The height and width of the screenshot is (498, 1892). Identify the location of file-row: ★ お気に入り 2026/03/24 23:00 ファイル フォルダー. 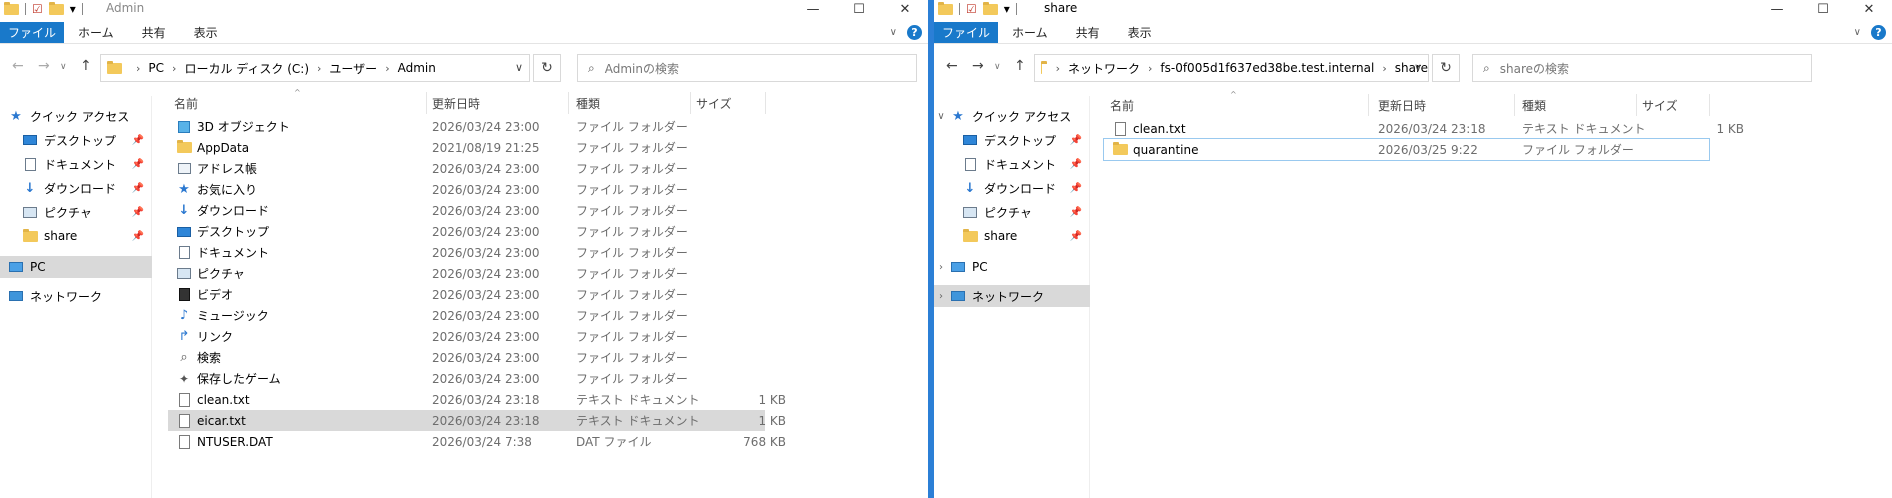
(466, 189).